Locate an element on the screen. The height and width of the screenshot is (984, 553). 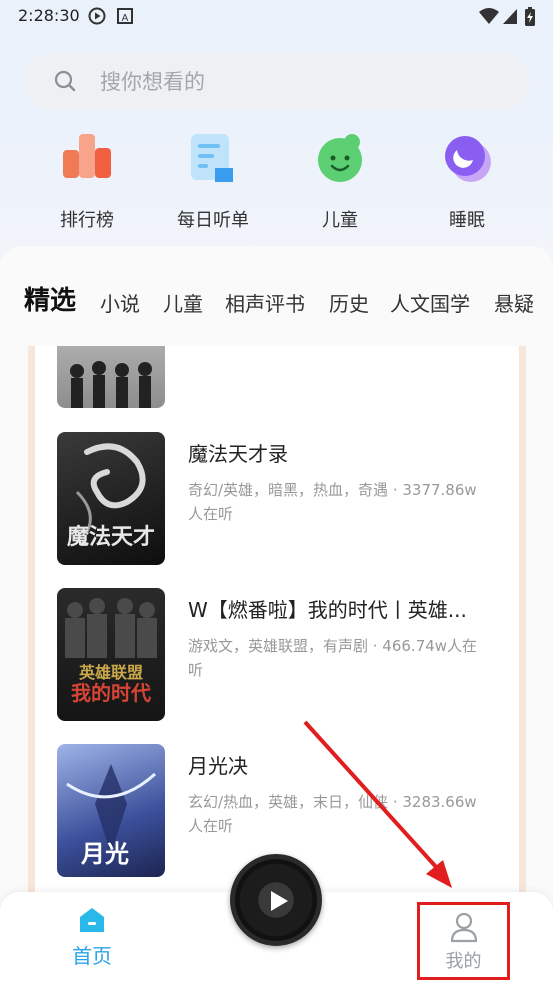
nav-mine: 我的 is located at coordinates (463, 941).